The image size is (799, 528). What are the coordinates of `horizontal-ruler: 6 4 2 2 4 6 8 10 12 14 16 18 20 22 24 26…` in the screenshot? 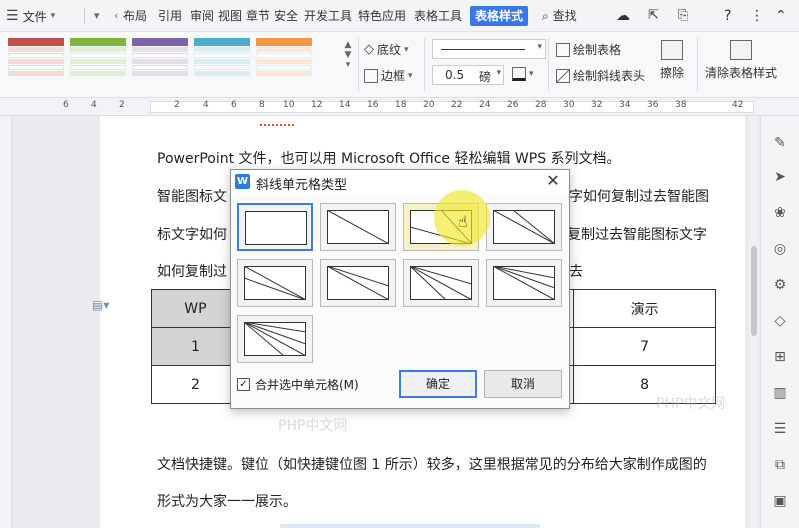 It's located at (399, 107).